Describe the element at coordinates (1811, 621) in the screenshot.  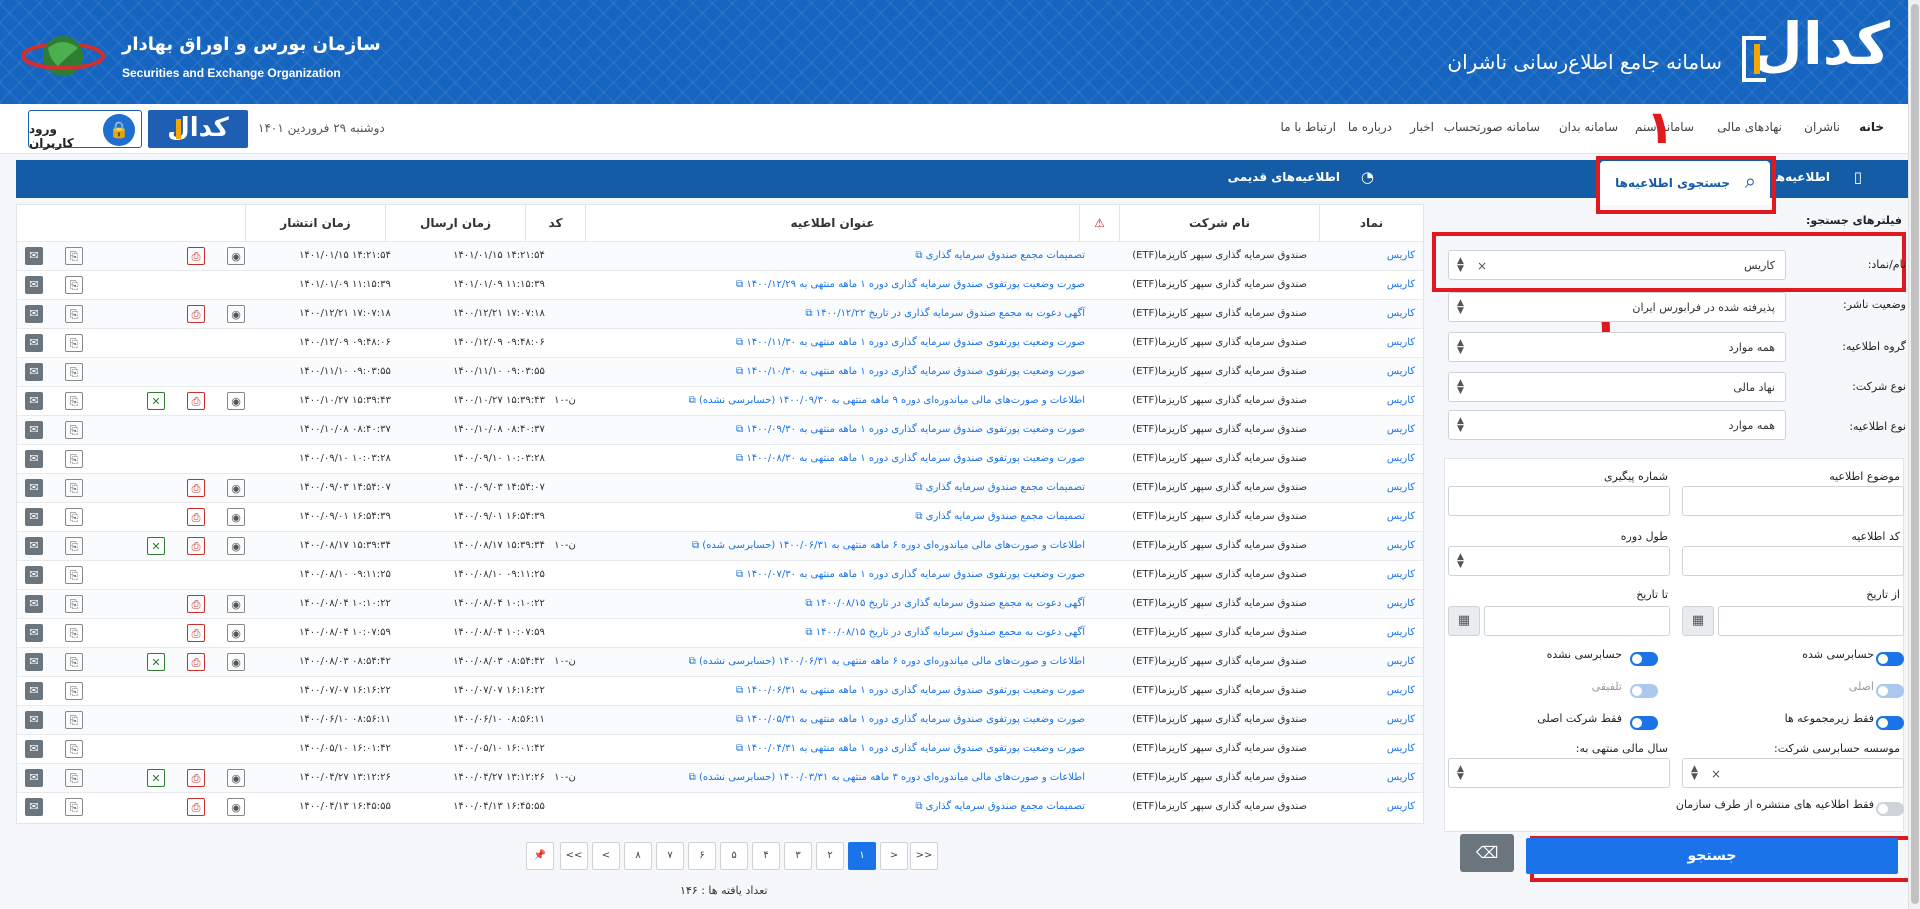
I see `from-date-input` at that location.